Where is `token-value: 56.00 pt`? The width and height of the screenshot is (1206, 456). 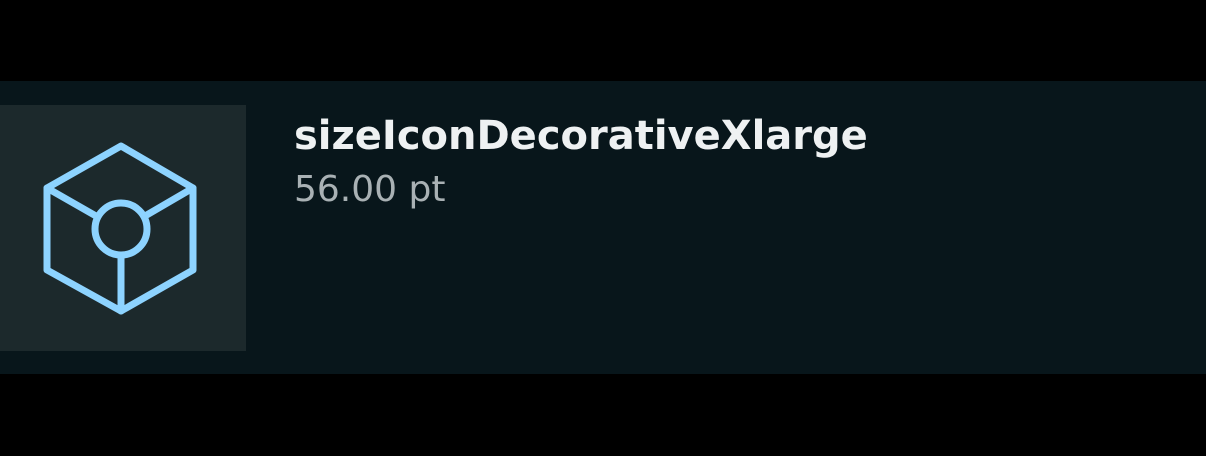
token-value: 56.00 pt is located at coordinates (370, 189).